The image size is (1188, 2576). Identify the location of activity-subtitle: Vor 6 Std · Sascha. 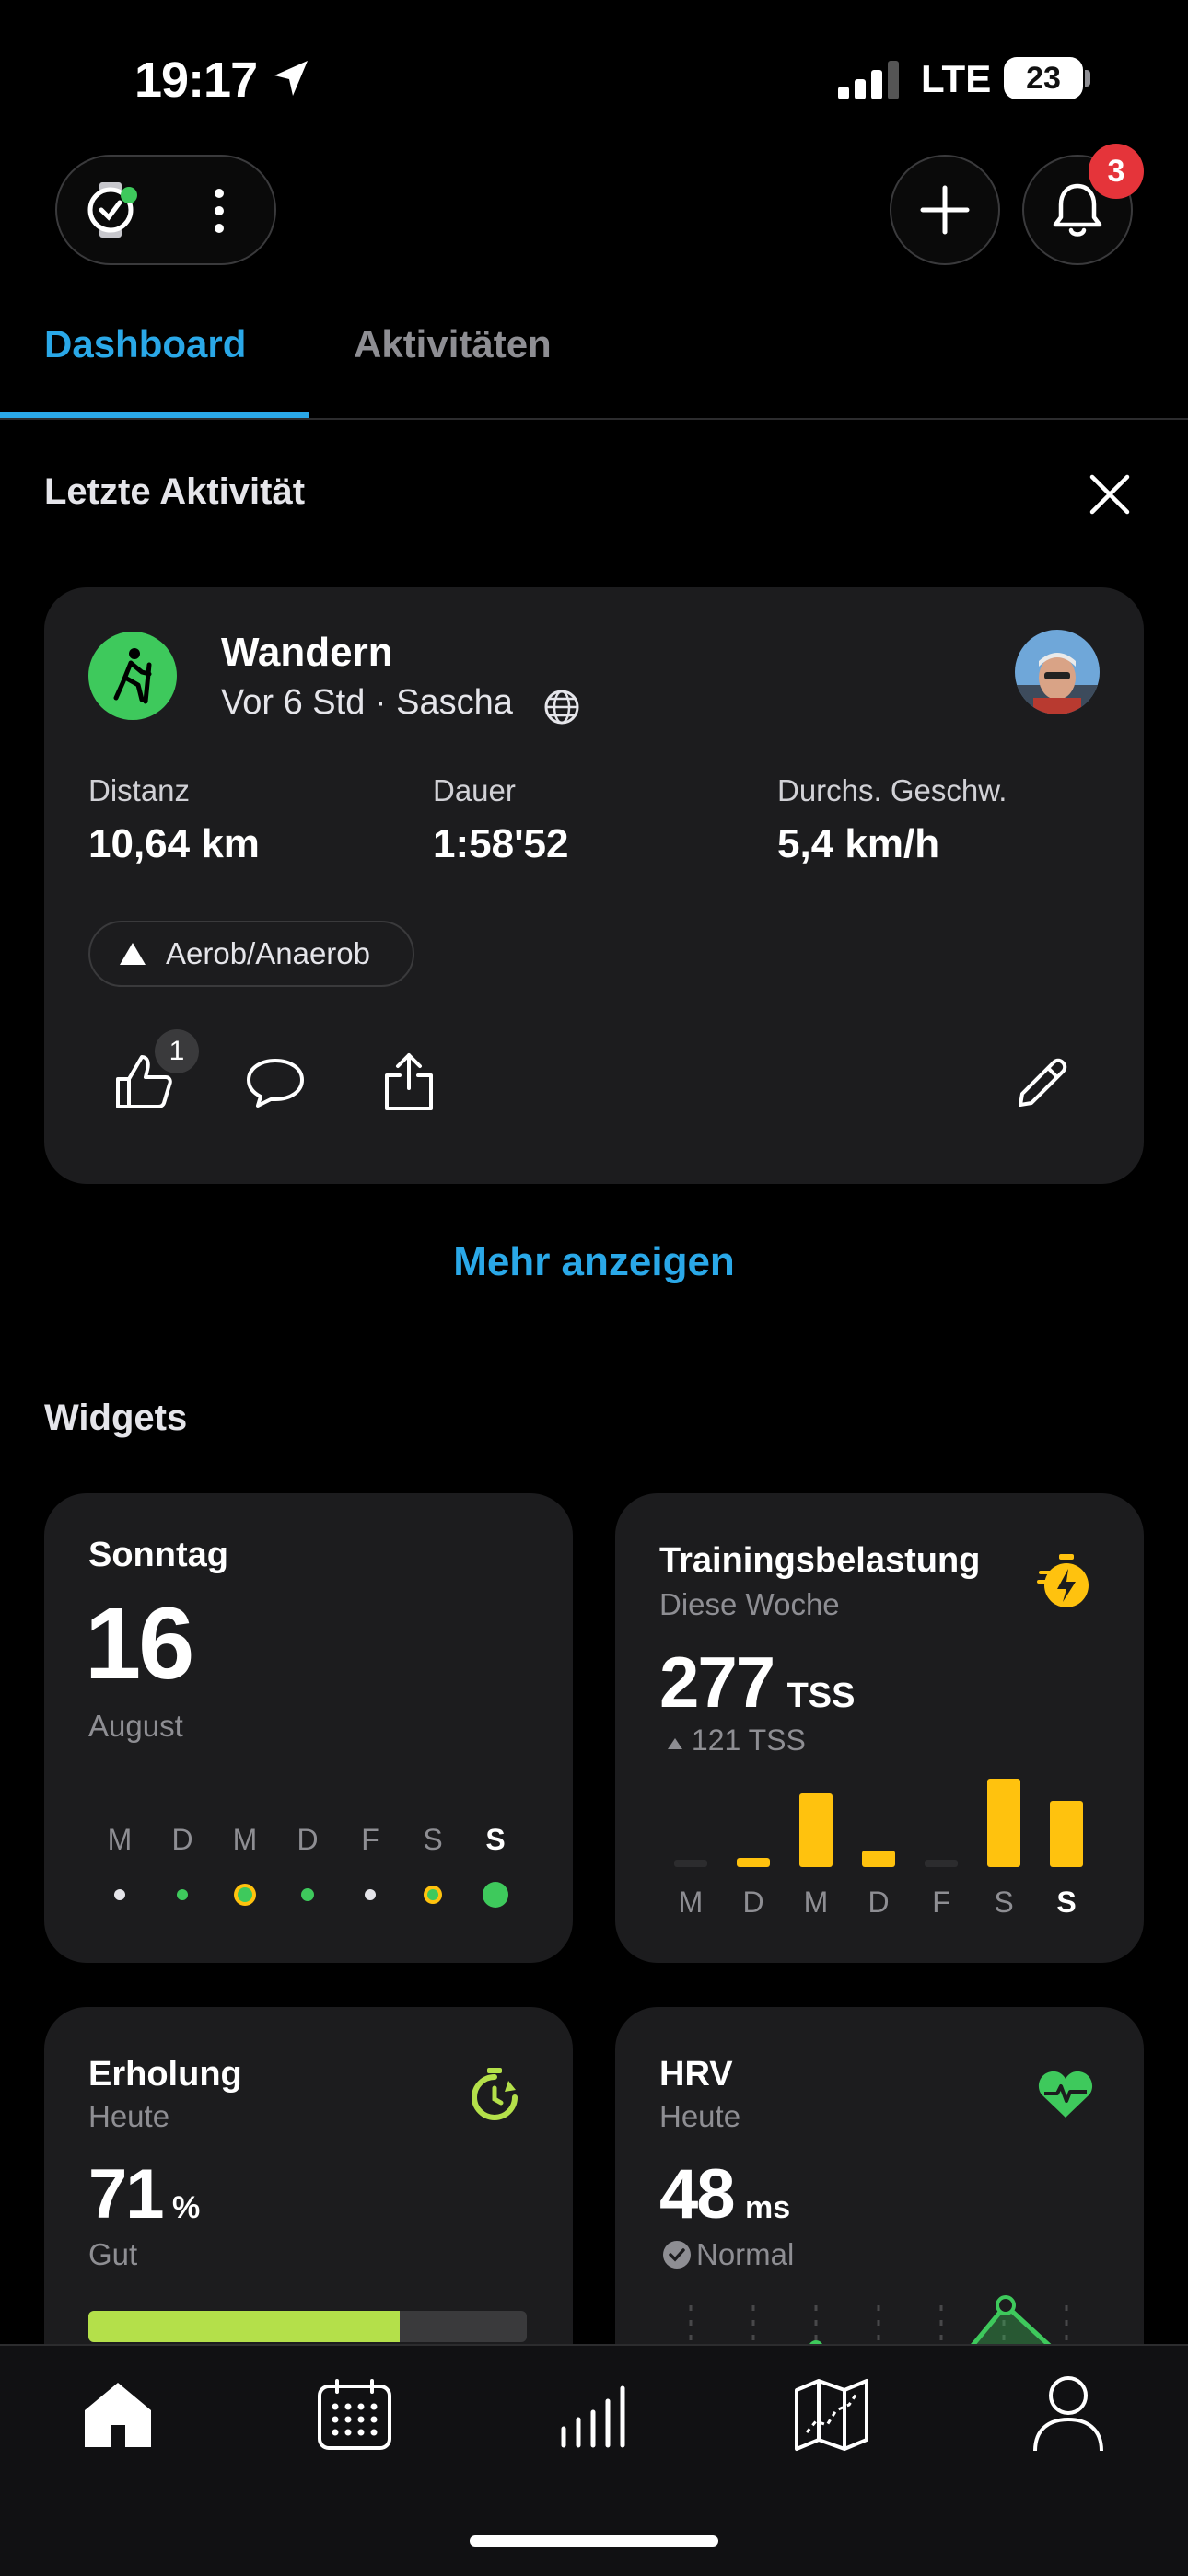
(367, 702).